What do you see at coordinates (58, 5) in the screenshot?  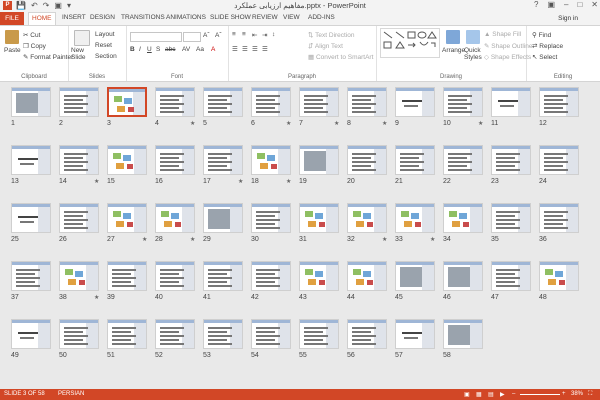 I see `present-icon: ▣` at bounding box center [58, 5].